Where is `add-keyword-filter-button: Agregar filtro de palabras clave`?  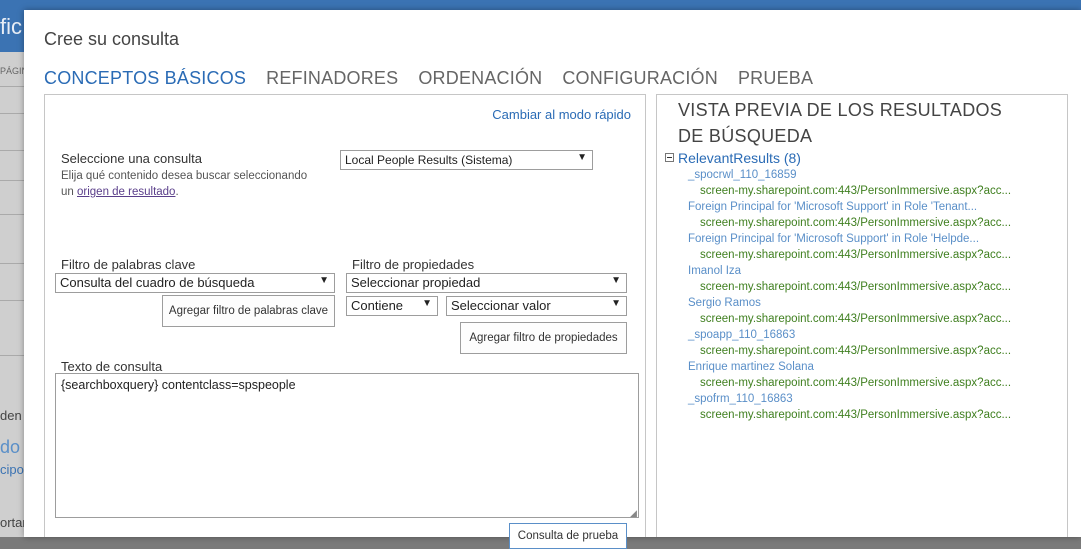 add-keyword-filter-button: Agregar filtro de palabras clave is located at coordinates (248, 311).